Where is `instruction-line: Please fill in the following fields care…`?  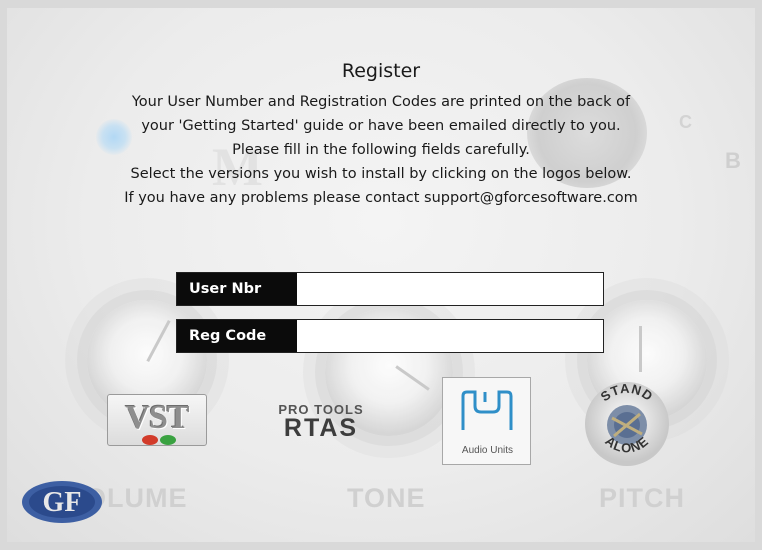 instruction-line: Please fill in the following fields care… is located at coordinates (381, 150).